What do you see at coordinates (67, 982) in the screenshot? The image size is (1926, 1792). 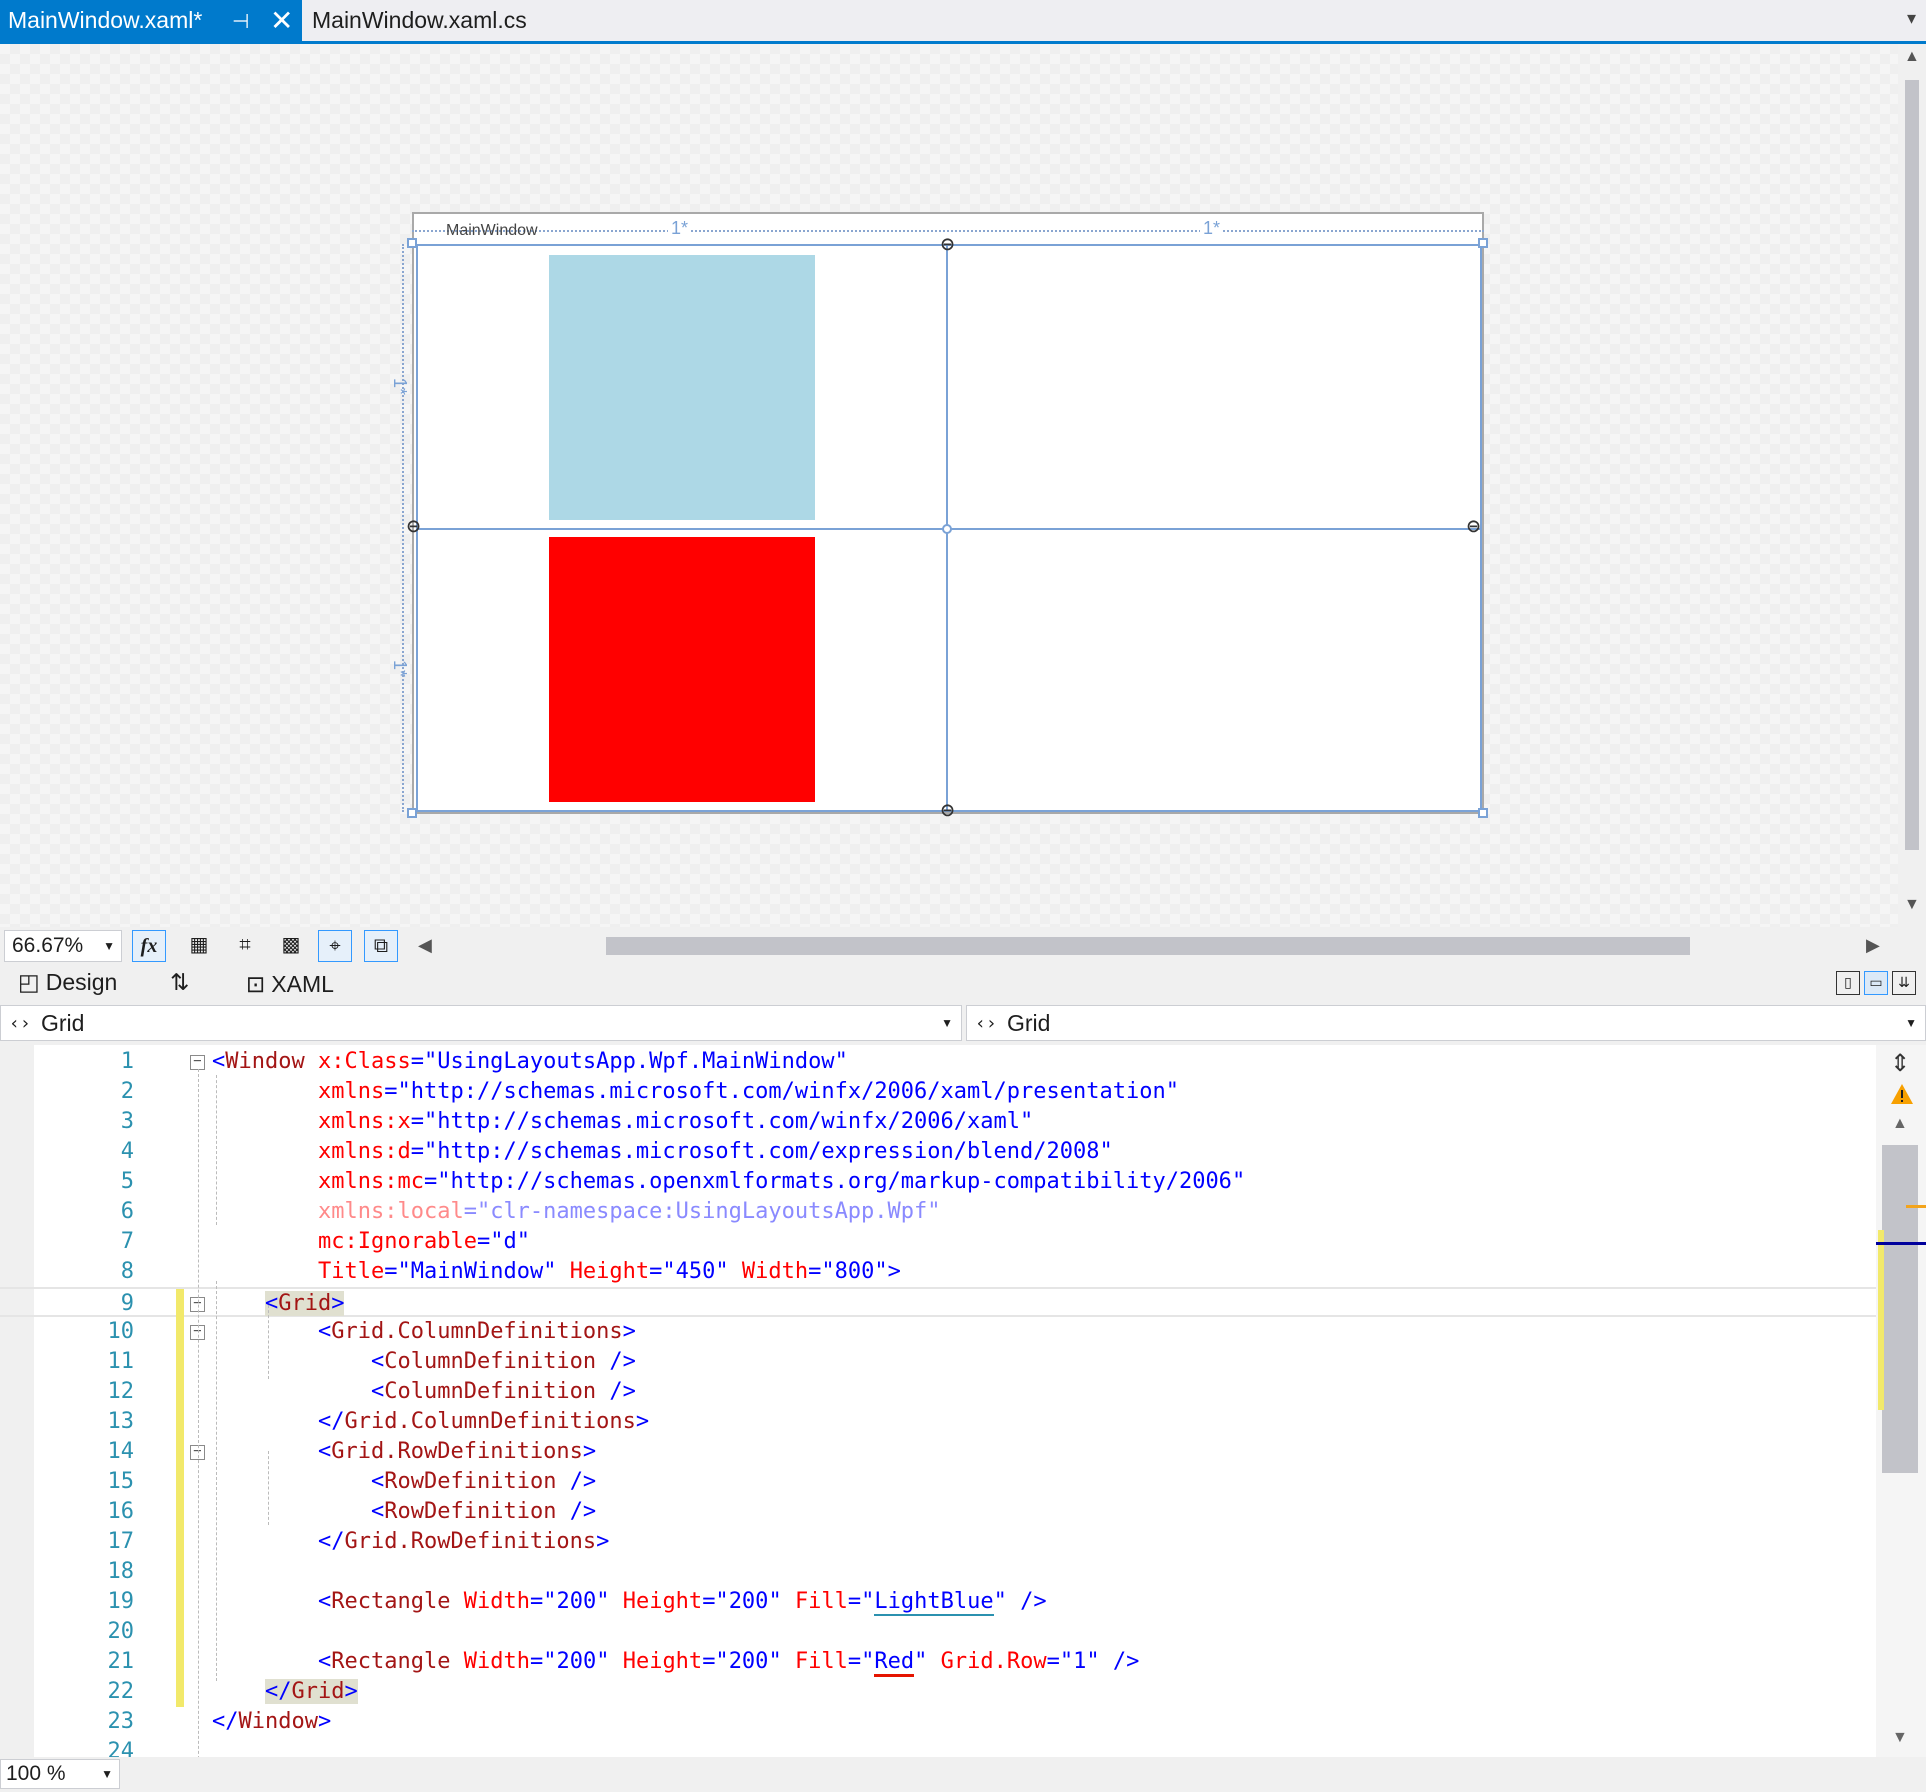 I see `tab-design: ◰ Design` at bounding box center [67, 982].